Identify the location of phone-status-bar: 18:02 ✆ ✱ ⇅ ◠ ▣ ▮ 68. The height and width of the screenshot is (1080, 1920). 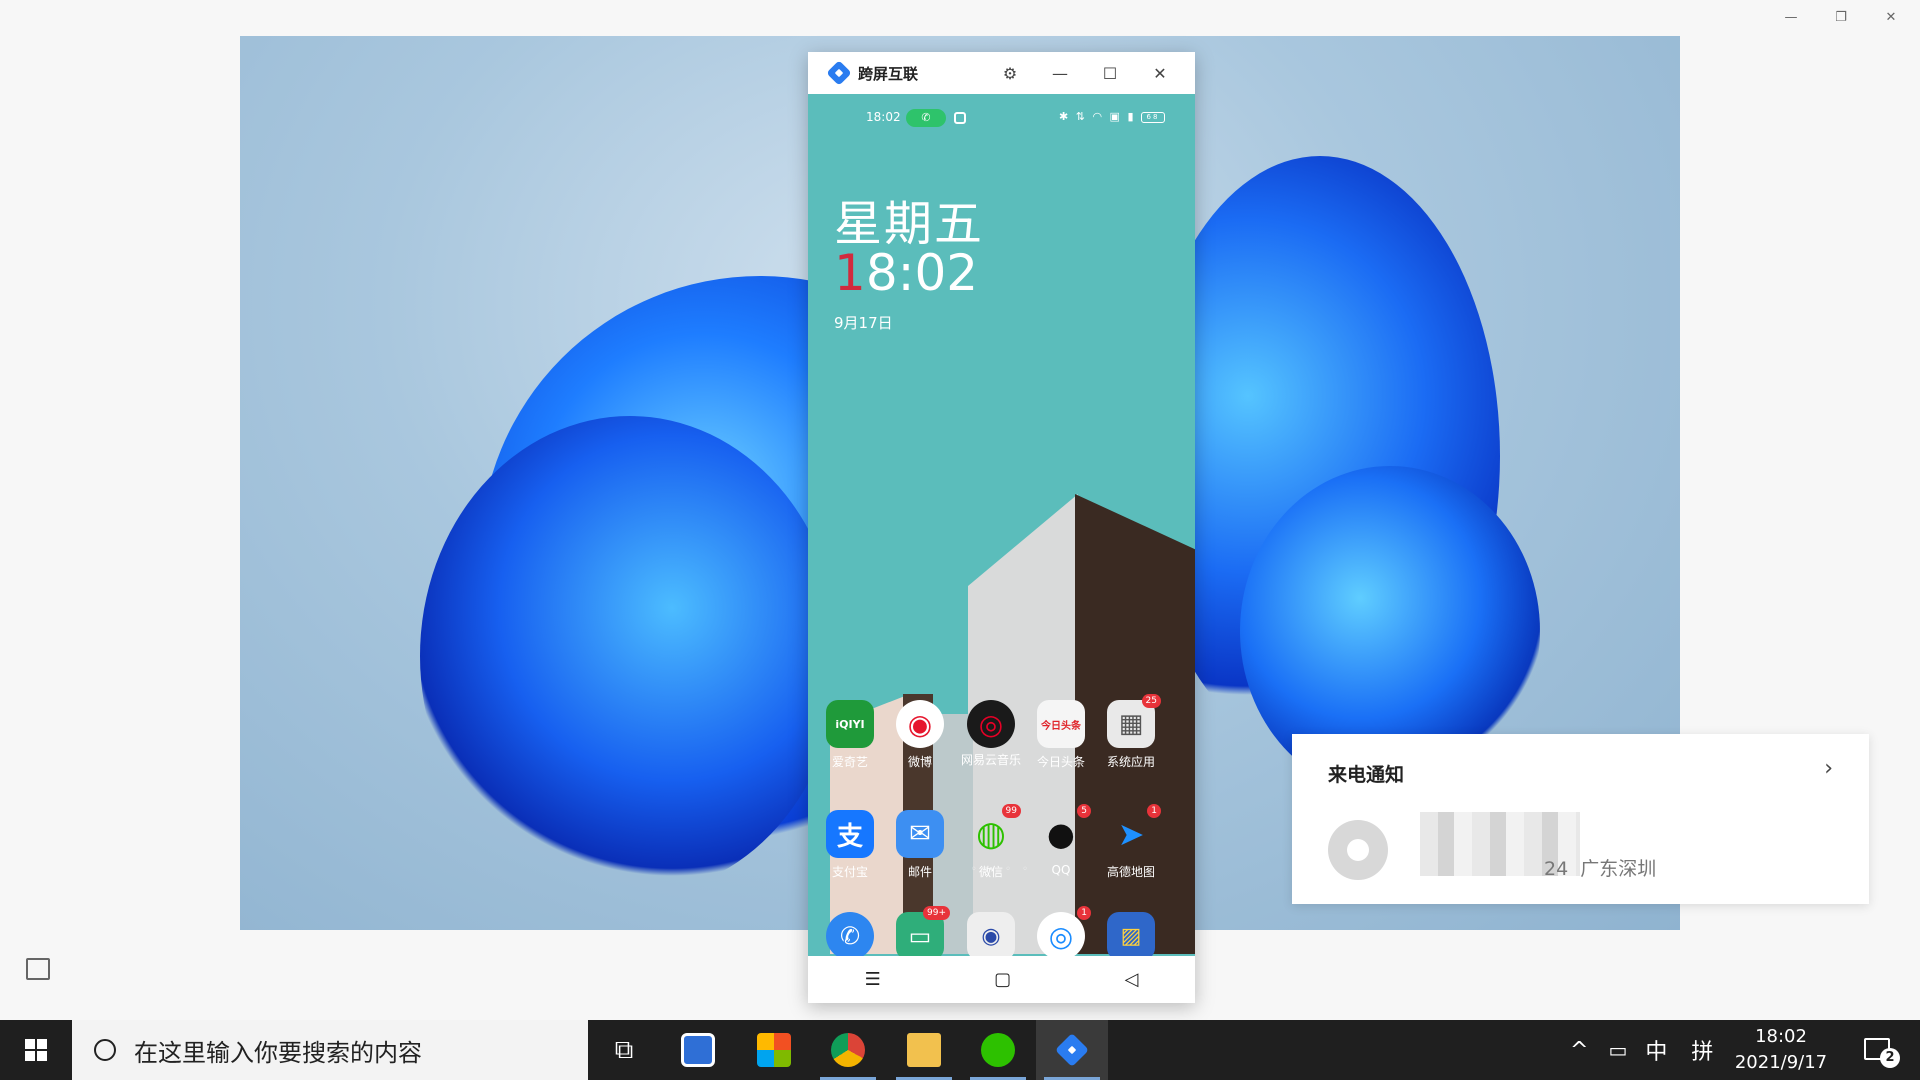
(1001, 118).